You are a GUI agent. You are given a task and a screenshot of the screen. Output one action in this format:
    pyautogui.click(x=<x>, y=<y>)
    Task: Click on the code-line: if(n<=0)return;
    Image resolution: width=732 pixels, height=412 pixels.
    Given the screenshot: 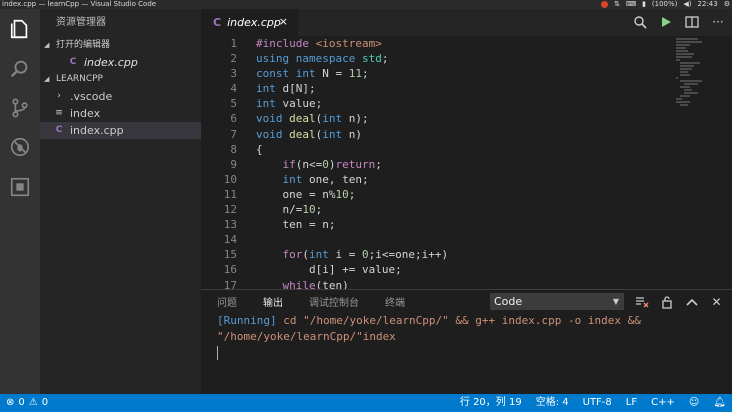 What is the action you would take?
    pyautogui.click(x=352, y=164)
    